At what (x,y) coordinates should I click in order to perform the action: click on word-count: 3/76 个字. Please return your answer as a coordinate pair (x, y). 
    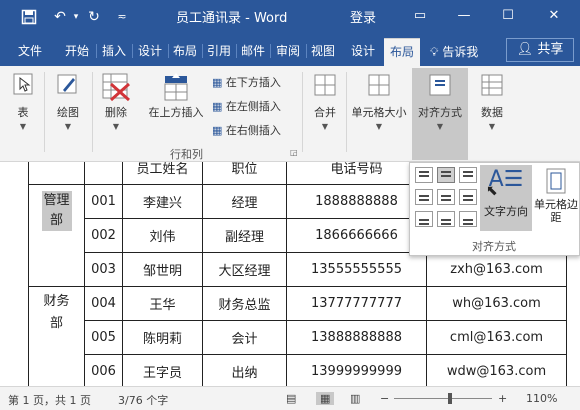
    Looking at the image, I should click on (143, 400).